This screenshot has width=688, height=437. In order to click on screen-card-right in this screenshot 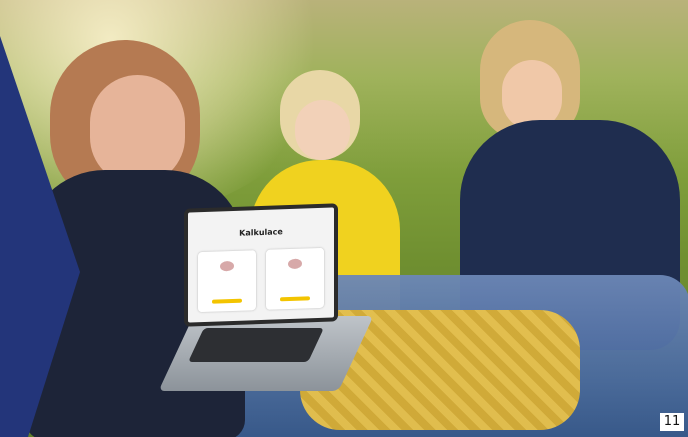, I will do `click(295, 278)`.